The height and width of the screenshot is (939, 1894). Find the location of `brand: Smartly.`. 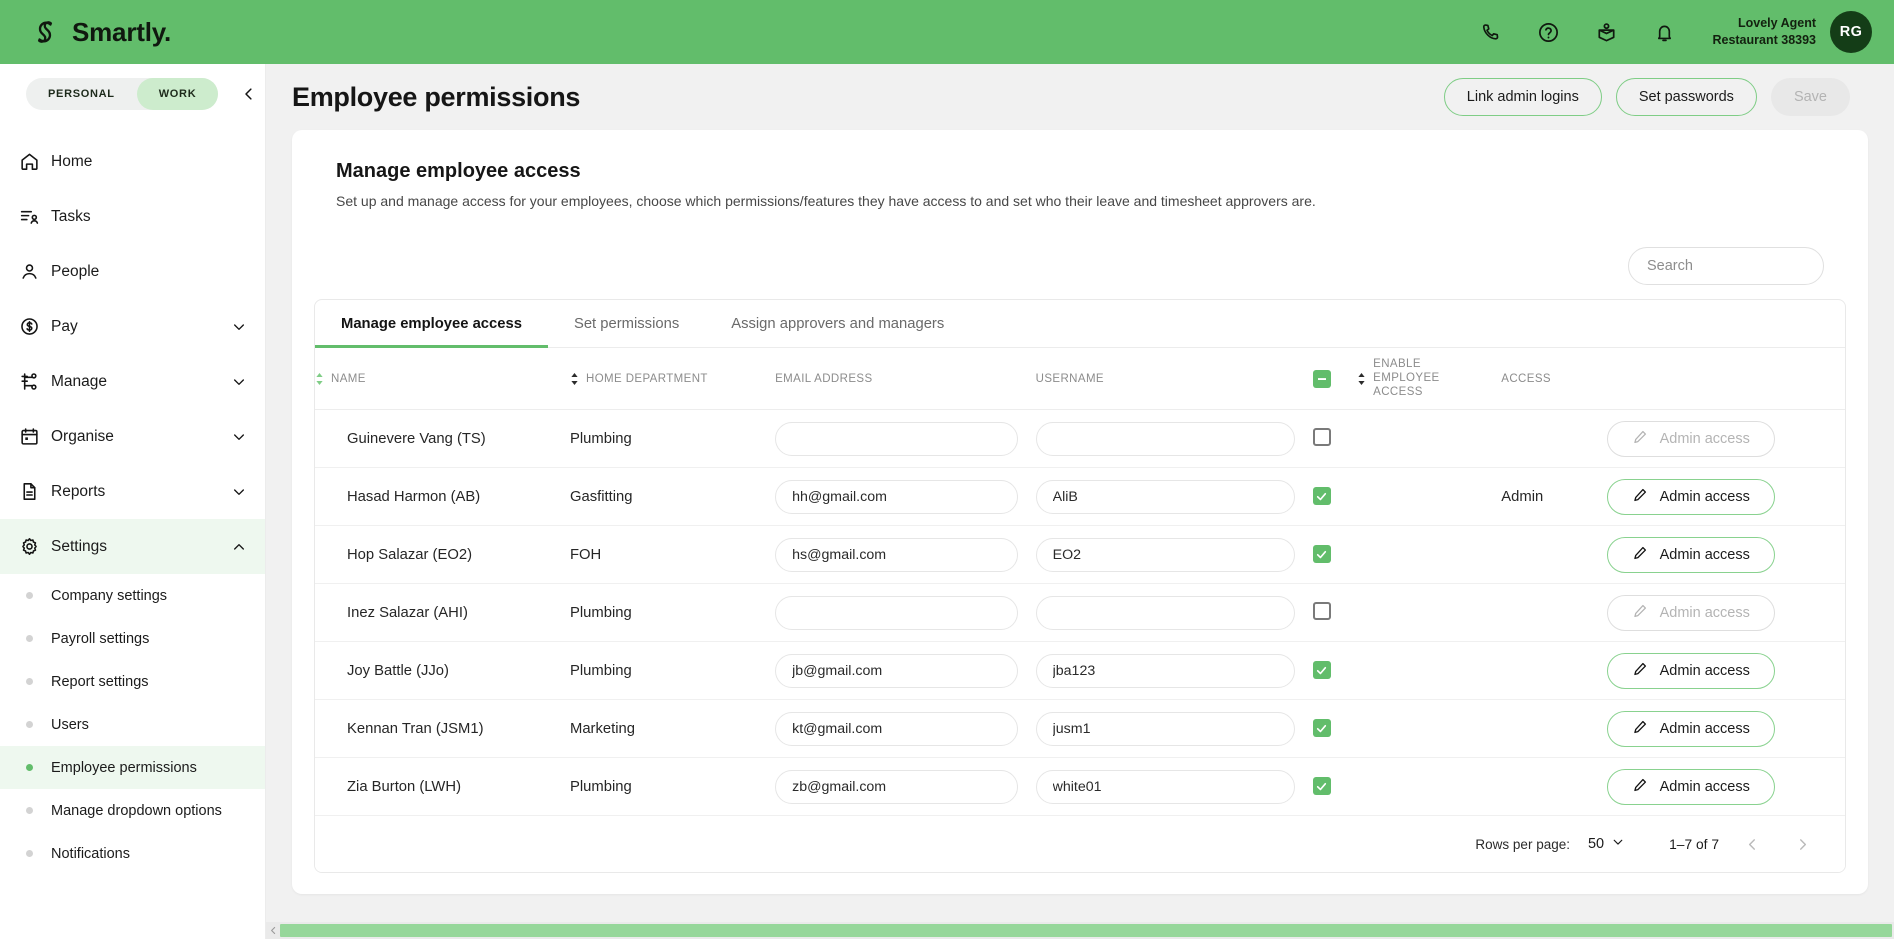

brand: Smartly. is located at coordinates (99, 32).